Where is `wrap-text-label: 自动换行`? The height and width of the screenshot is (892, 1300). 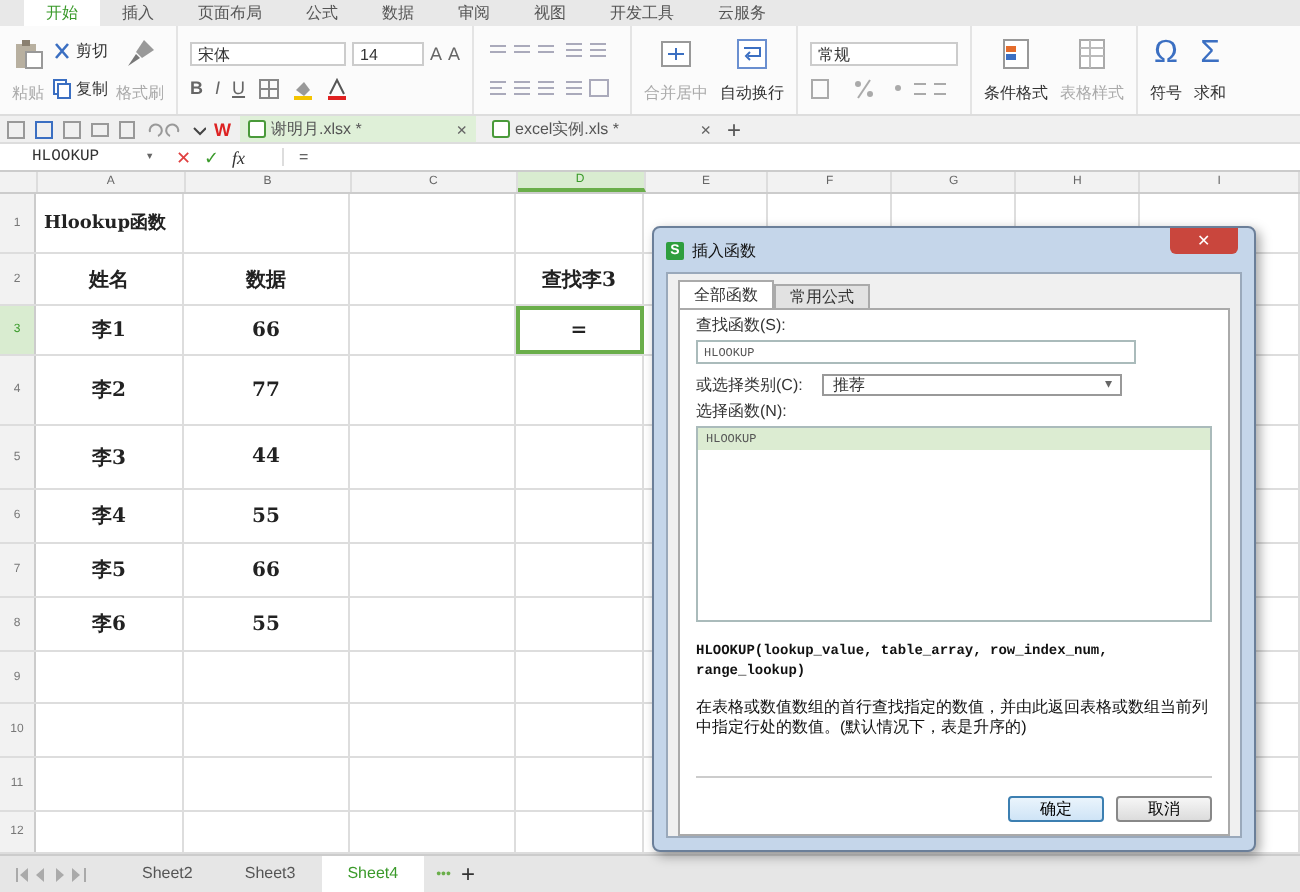 wrap-text-label: 自动换行 is located at coordinates (752, 92).